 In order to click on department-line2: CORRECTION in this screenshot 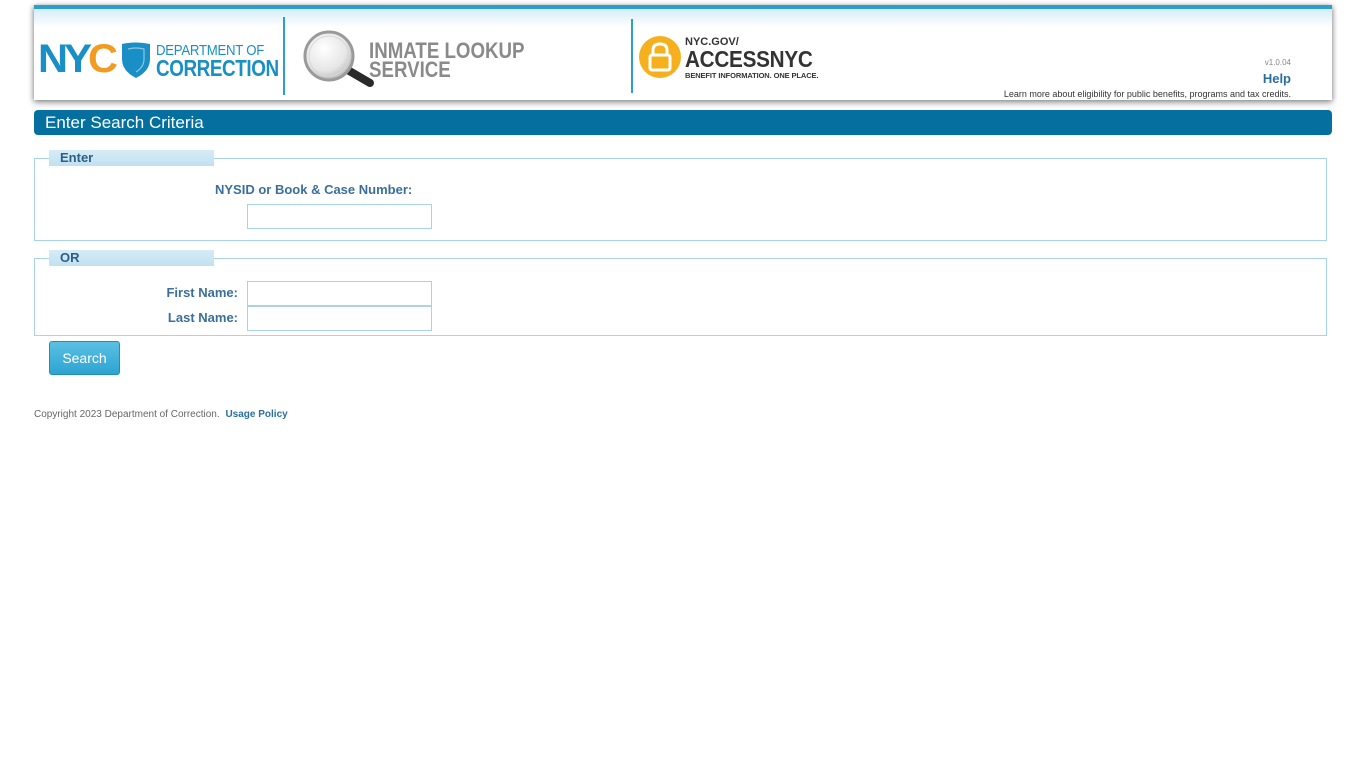, I will do `click(217, 68)`.